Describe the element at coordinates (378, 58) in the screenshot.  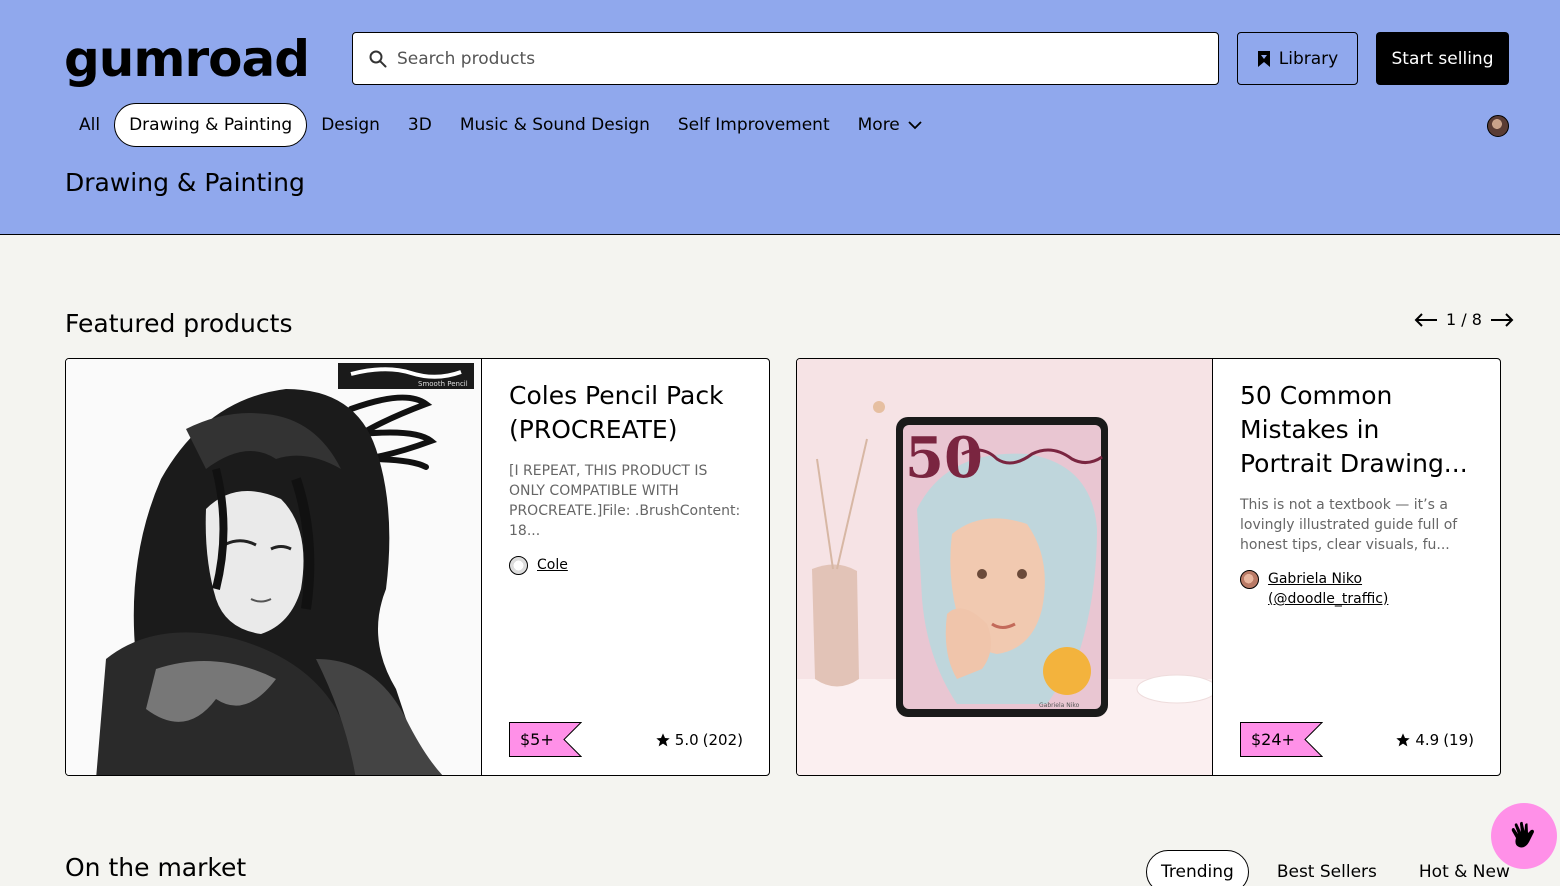
I see `search-icon` at that location.